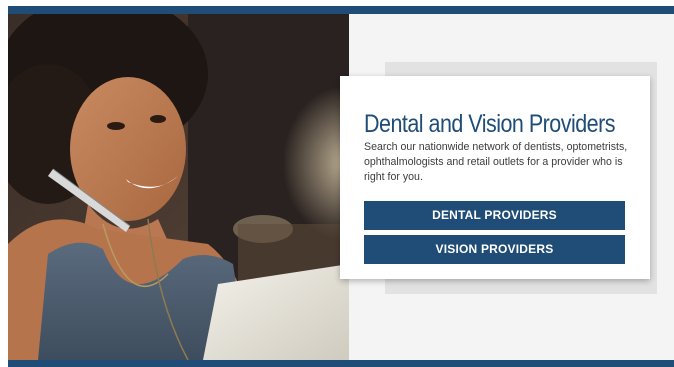  What do you see at coordinates (490, 124) in the screenshot?
I see `page-title: Dental and Vision Providers` at bounding box center [490, 124].